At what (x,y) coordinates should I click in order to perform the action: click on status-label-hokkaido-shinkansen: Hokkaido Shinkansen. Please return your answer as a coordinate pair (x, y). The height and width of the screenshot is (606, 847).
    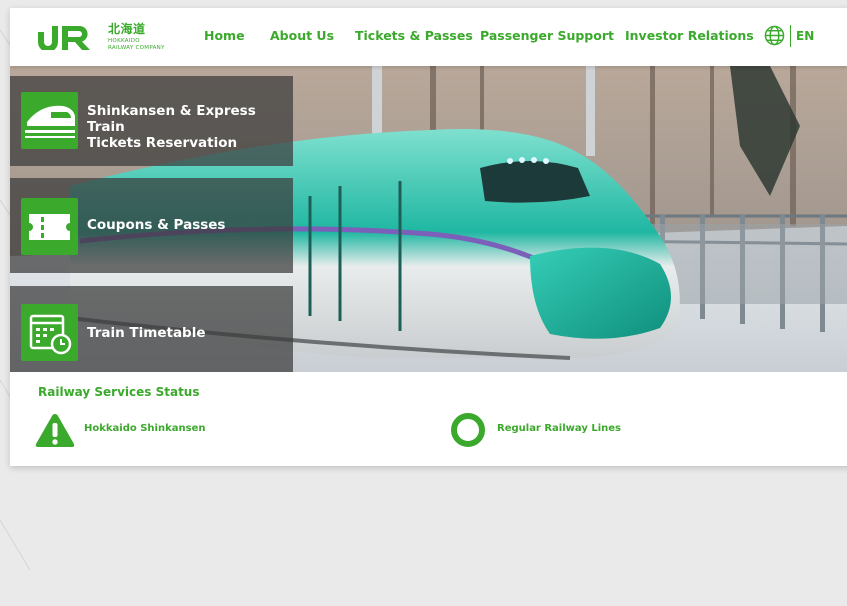
    Looking at the image, I should click on (145, 428).